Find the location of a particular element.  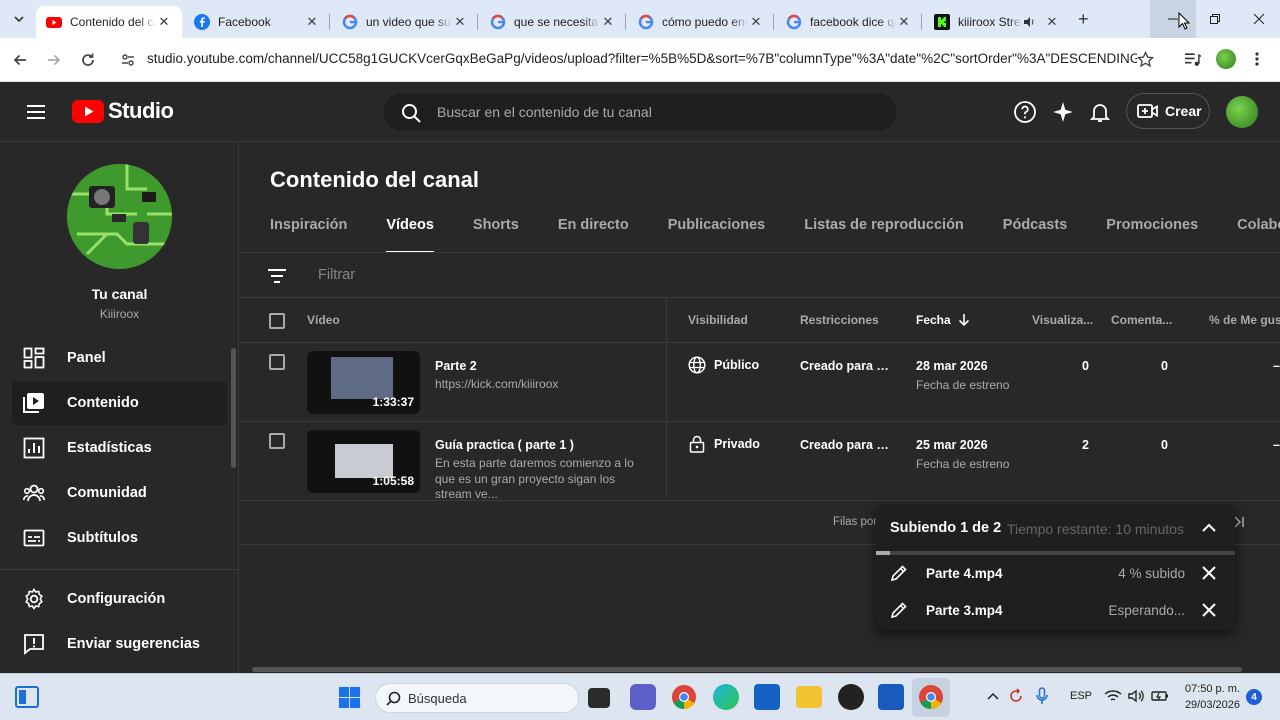

sidebar-item-configuracion: Configuración is located at coordinates (119, 599).